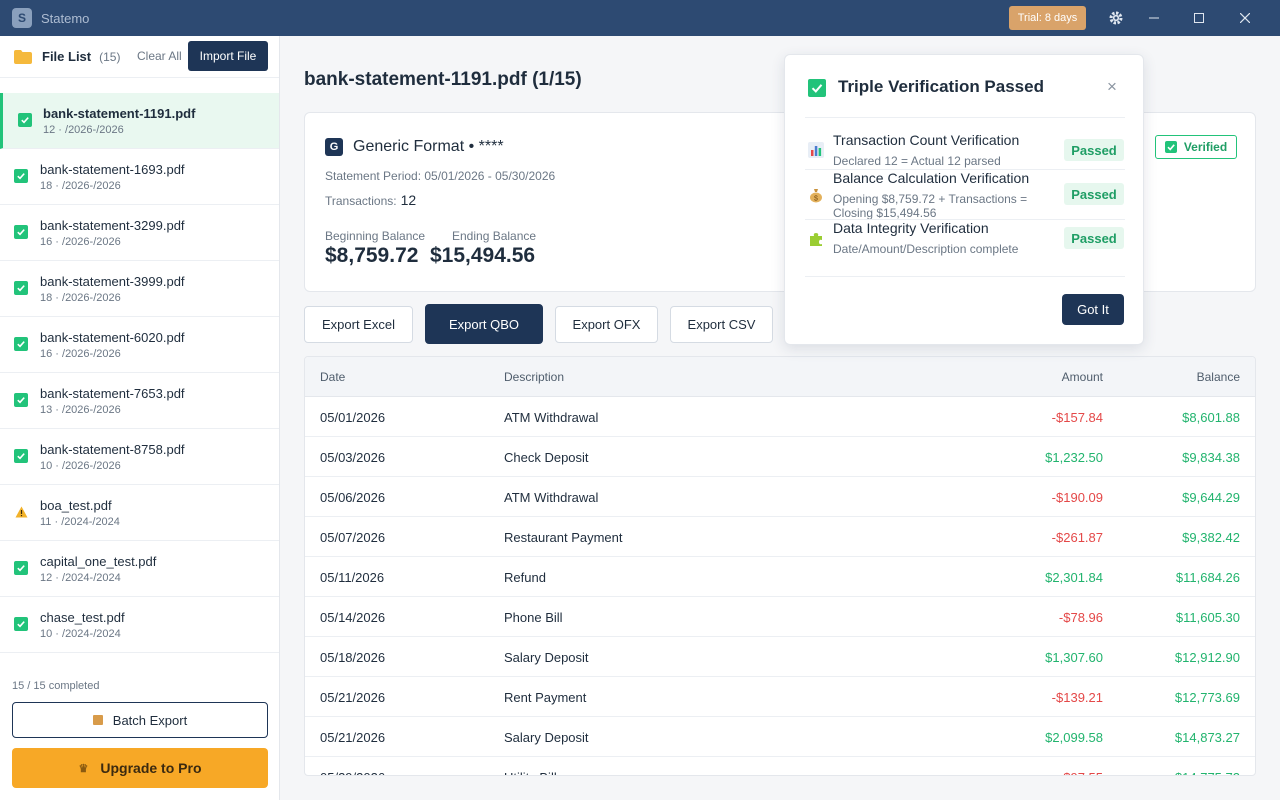 The height and width of the screenshot is (800, 1280). What do you see at coordinates (1047, 18) in the screenshot?
I see `trial-badge: Trial: 8 days` at bounding box center [1047, 18].